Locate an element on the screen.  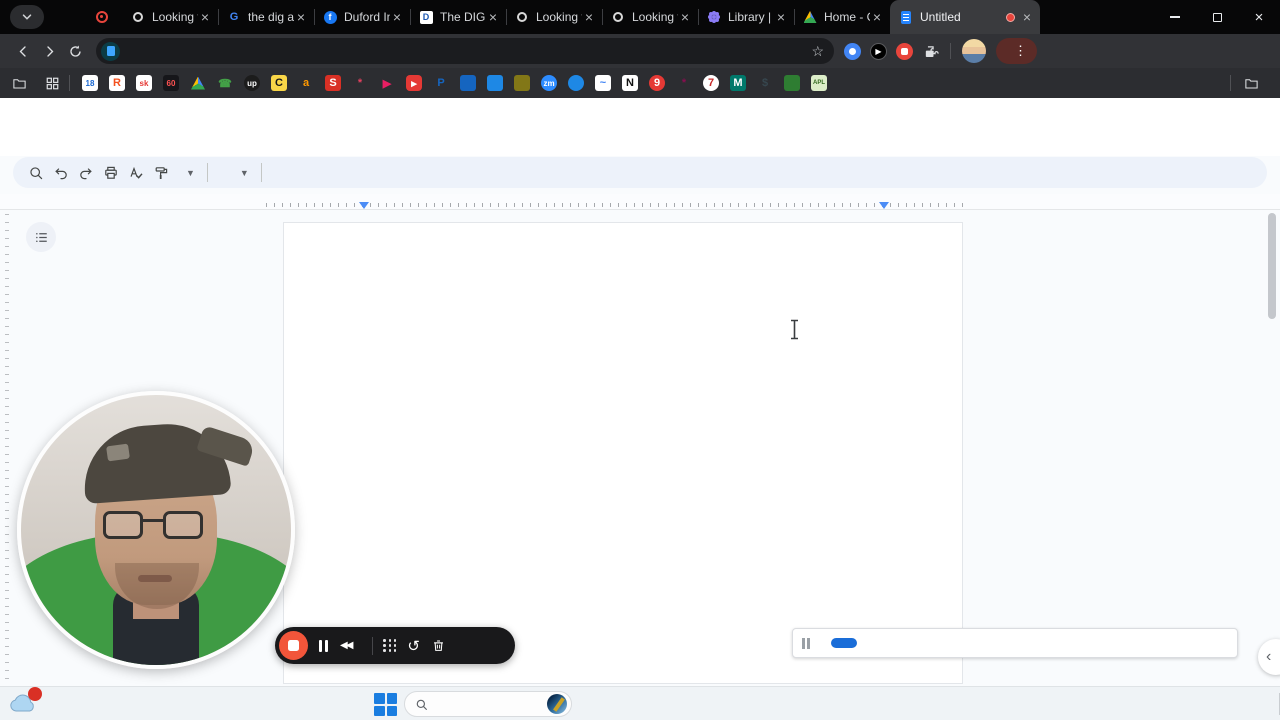
redo-button is located at coordinates (85, 172).